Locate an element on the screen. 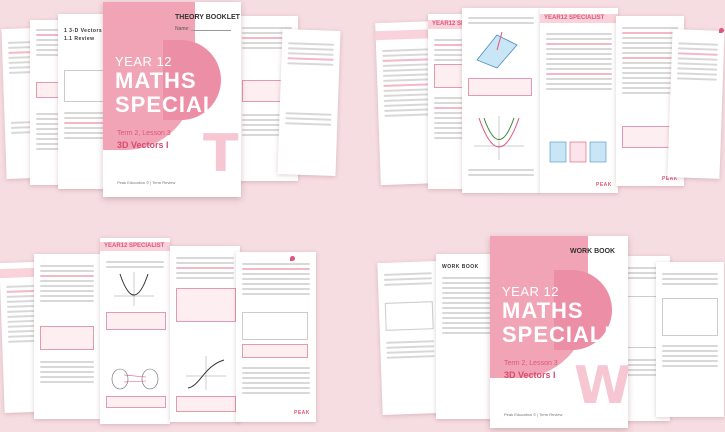 This screenshot has width=725, height=432. page-planes-diagram is located at coordinates (501, 100).